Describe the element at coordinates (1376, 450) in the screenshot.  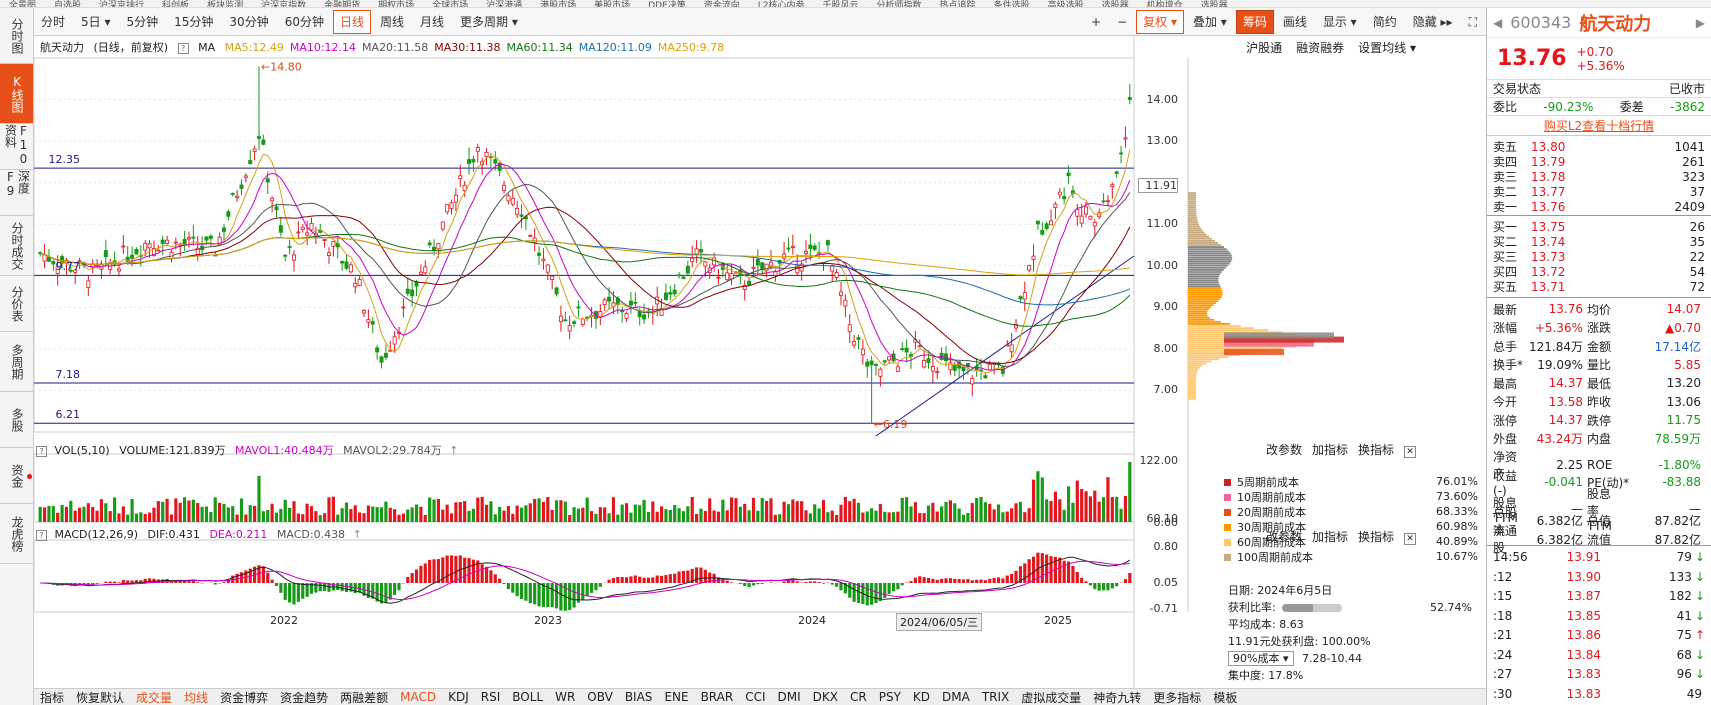
I see `indicator-button: 换指标` at that location.